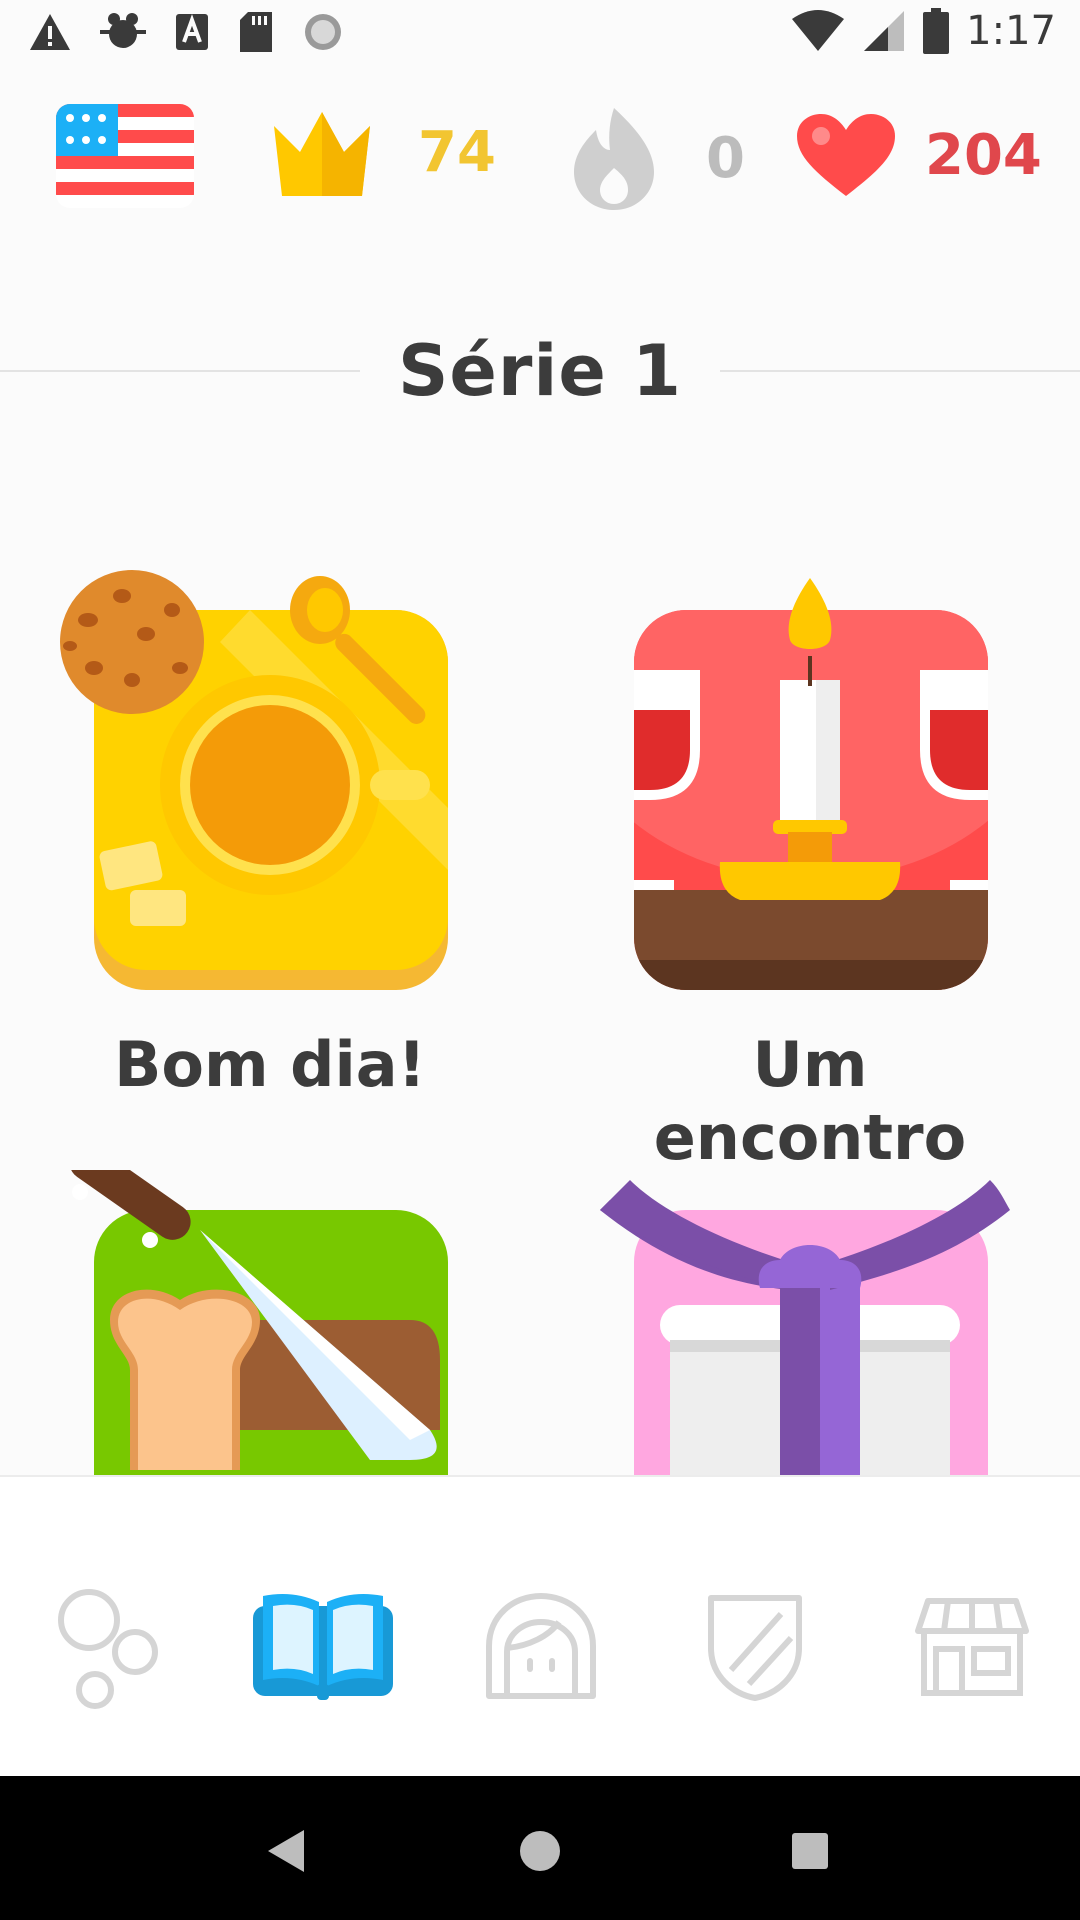  Describe the element at coordinates (810, 1101) in the screenshot. I see `skill-label: Um encontro` at that location.